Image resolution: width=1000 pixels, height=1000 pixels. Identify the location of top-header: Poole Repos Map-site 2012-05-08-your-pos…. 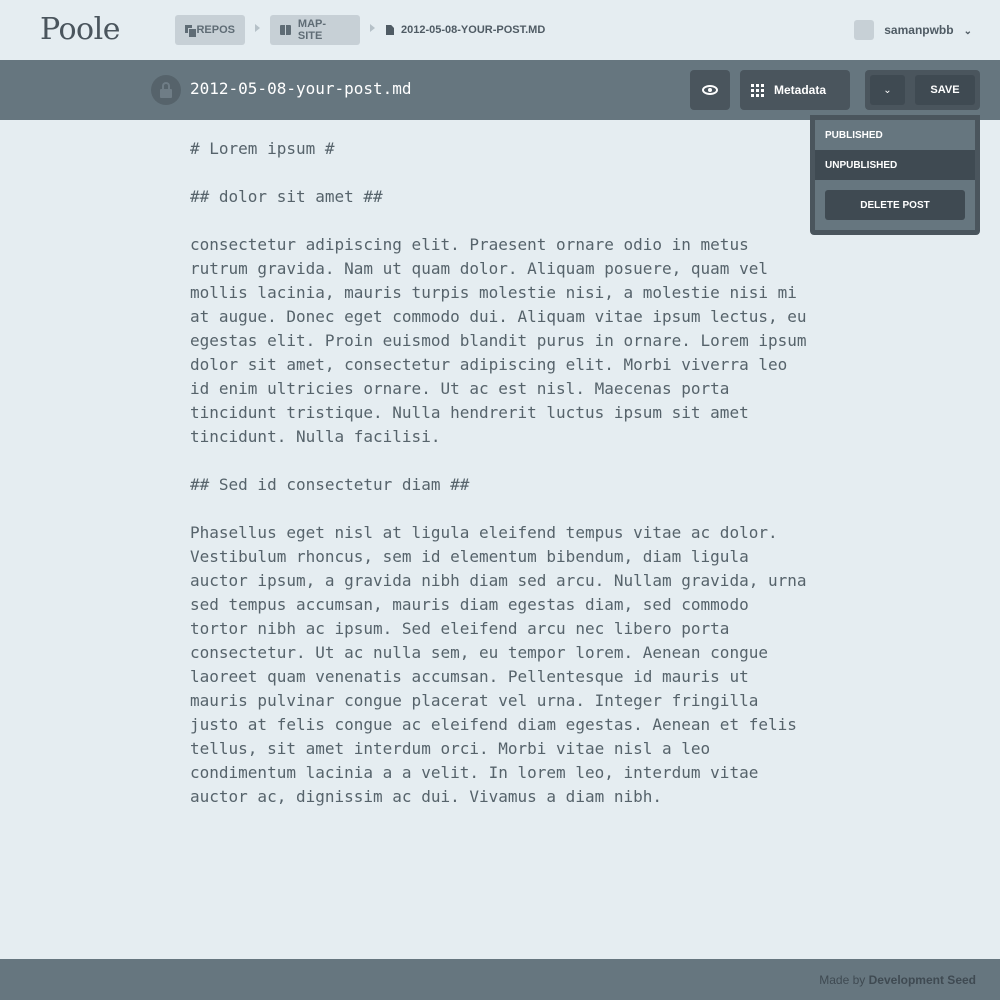
(500, 30).